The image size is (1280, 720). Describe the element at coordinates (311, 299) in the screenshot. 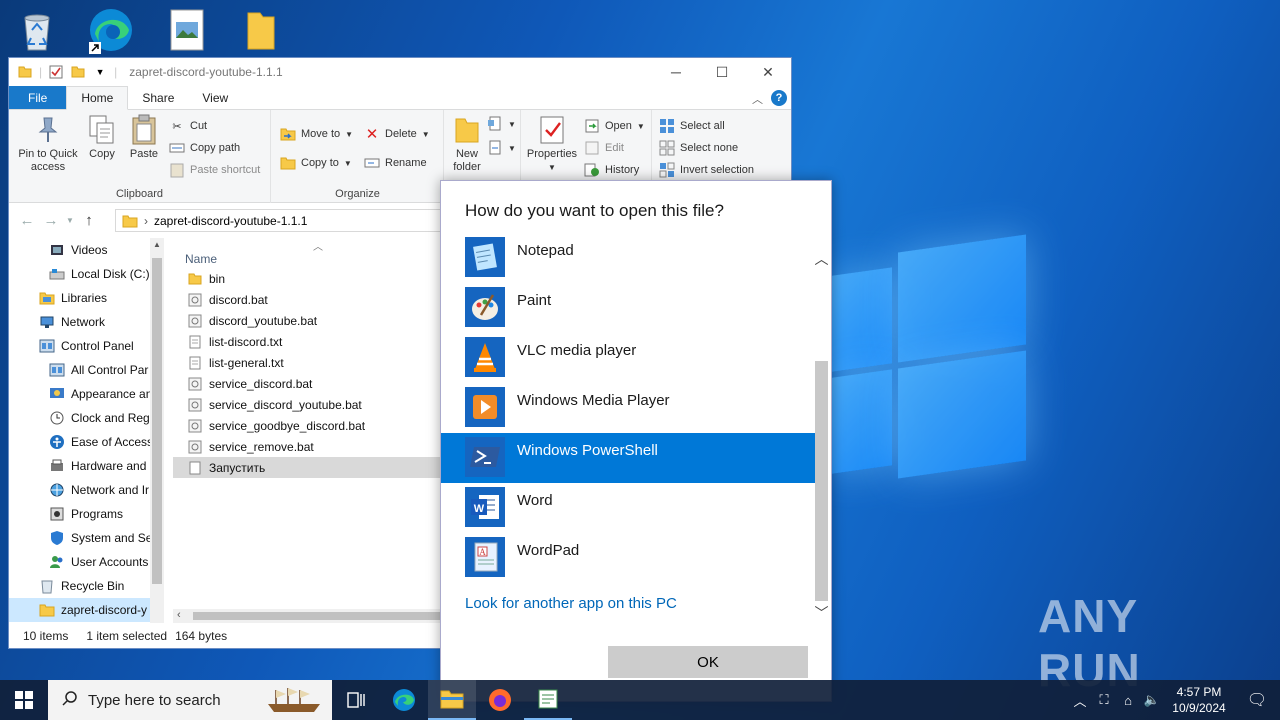

I see `file-list-item: discord.bat` at that location.